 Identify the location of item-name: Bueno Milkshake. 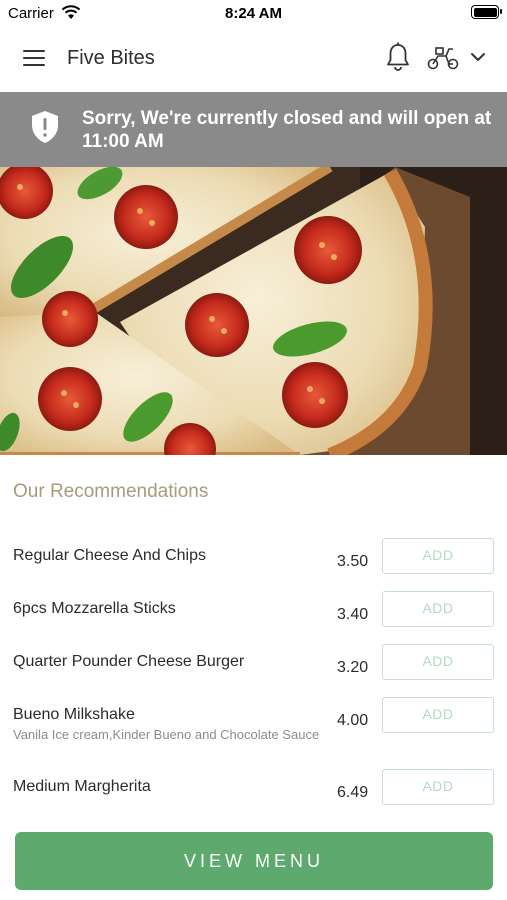
(74, 714).